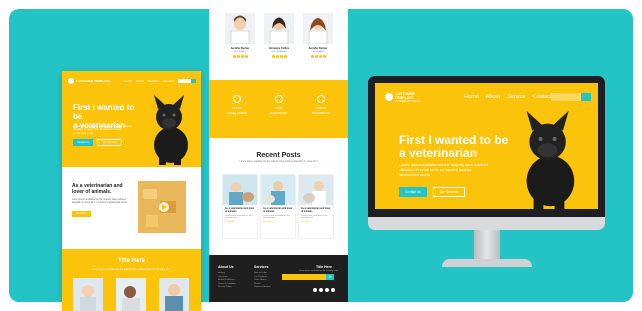  Describe the element at coordinates (154, 81) in the screenshot. I see `nav-services: Services` at that location.